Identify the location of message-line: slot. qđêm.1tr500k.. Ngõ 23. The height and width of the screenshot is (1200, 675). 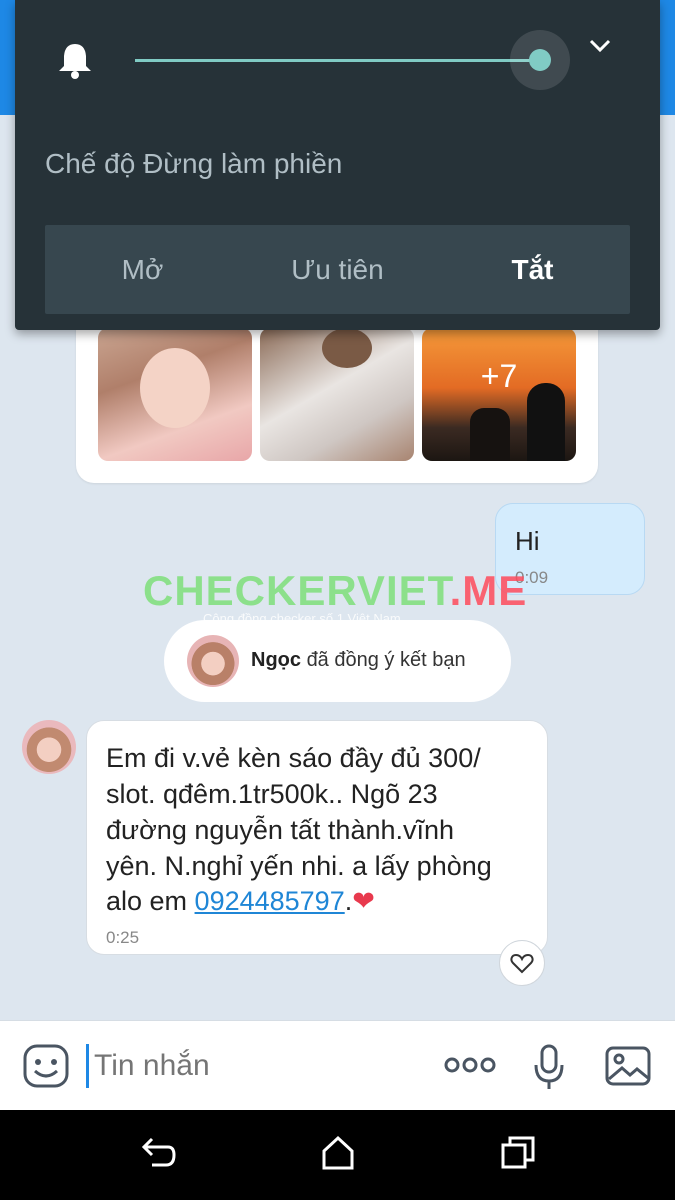
(272, 794).